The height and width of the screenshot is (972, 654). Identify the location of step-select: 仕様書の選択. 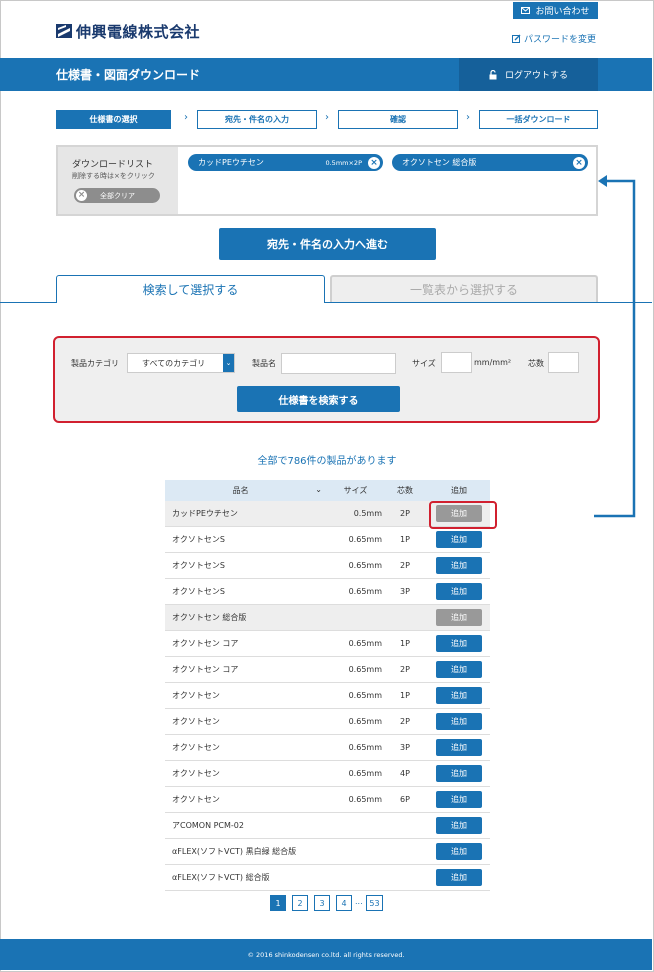
(113, 119).